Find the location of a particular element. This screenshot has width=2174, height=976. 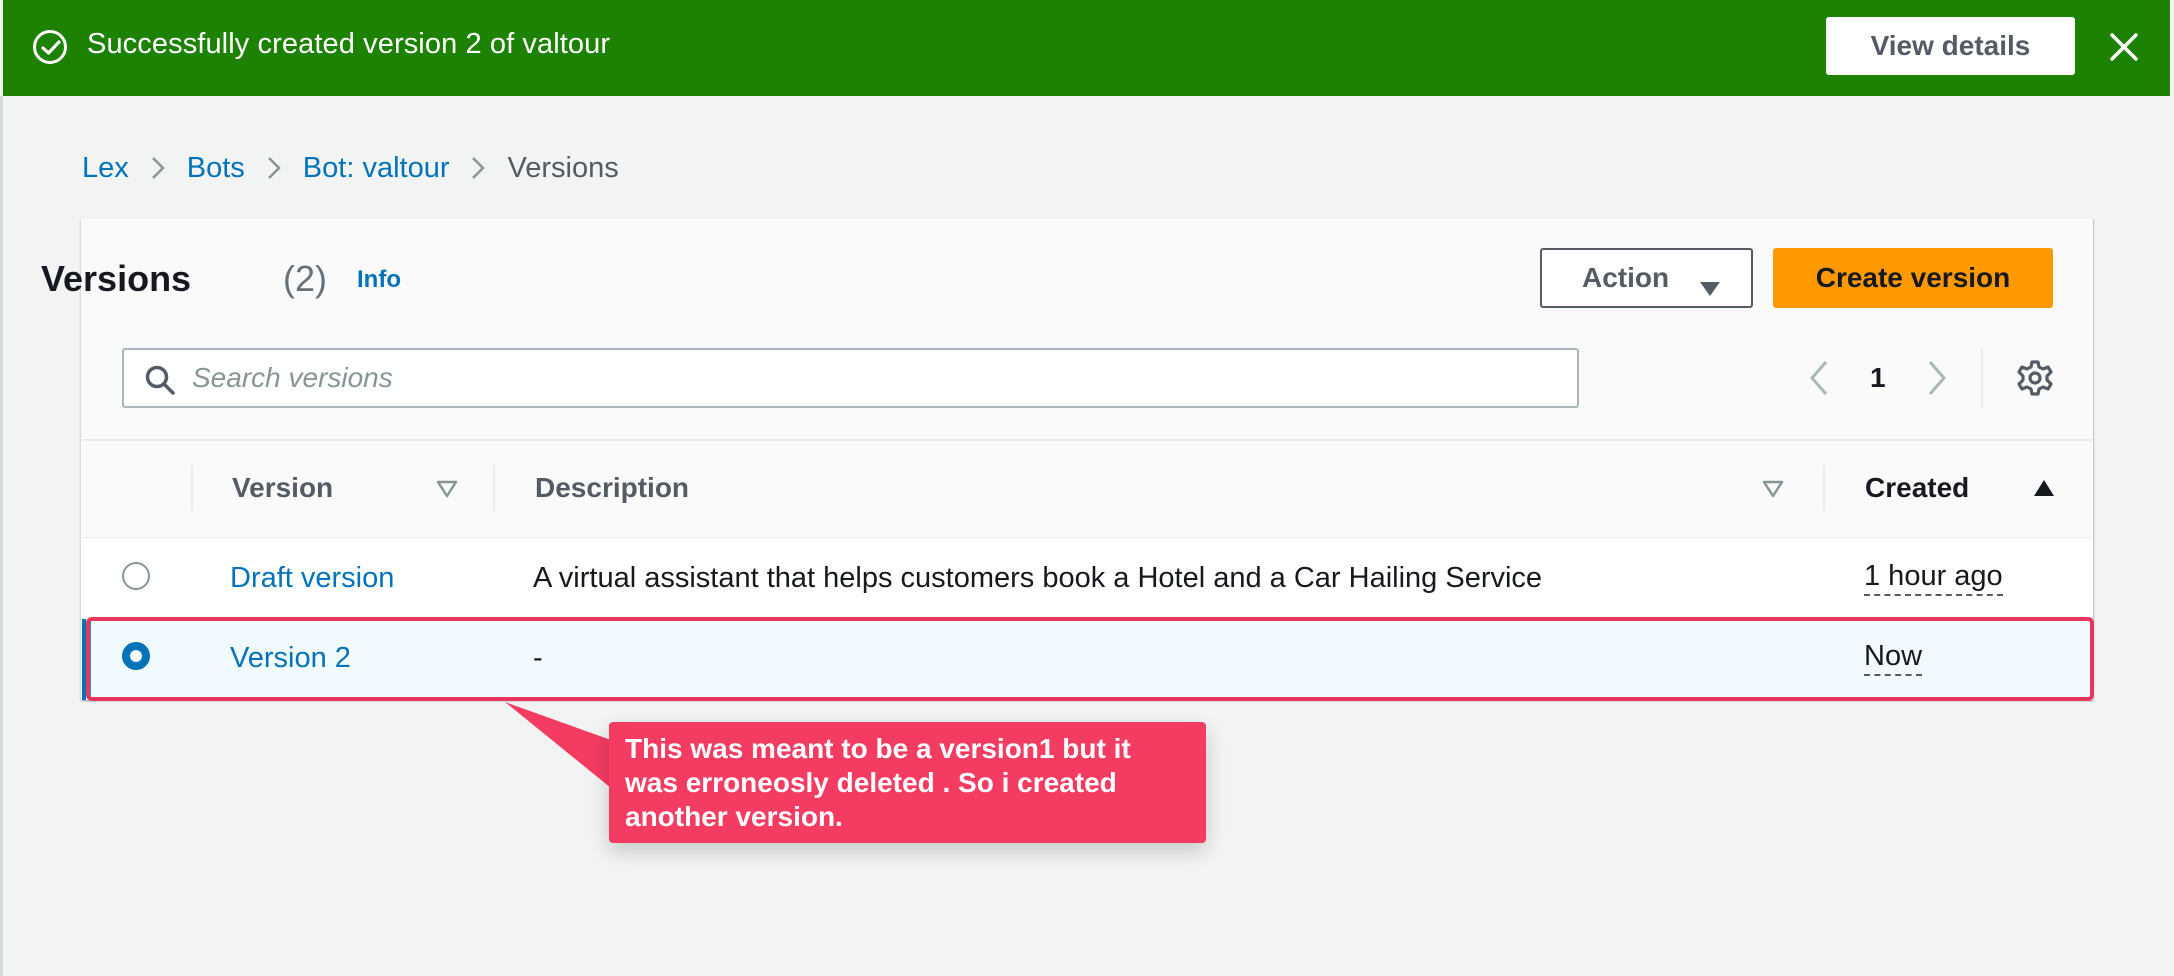

row-select-radio is located at coordinates (136, 576).